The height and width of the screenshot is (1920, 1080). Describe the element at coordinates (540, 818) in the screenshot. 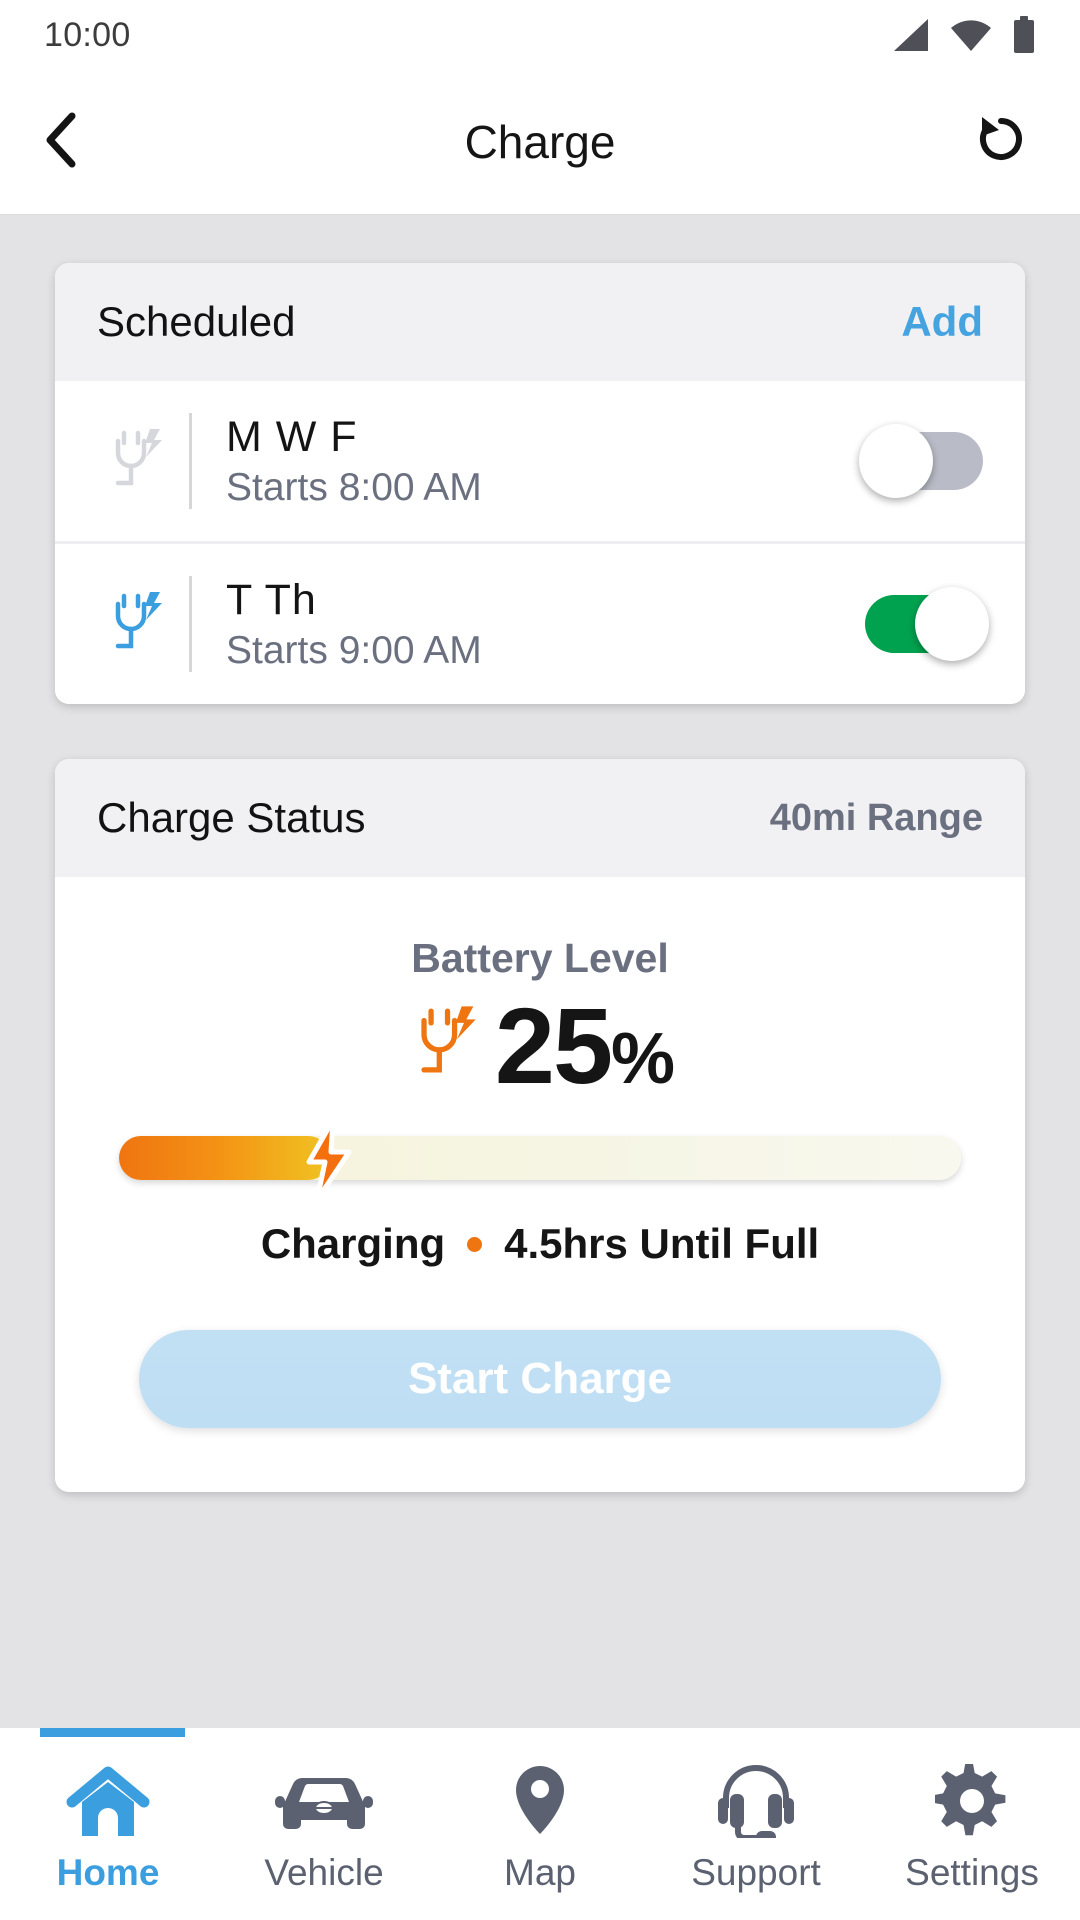

I see `charge-status-header: Charge Status 40mi Range` at that location.